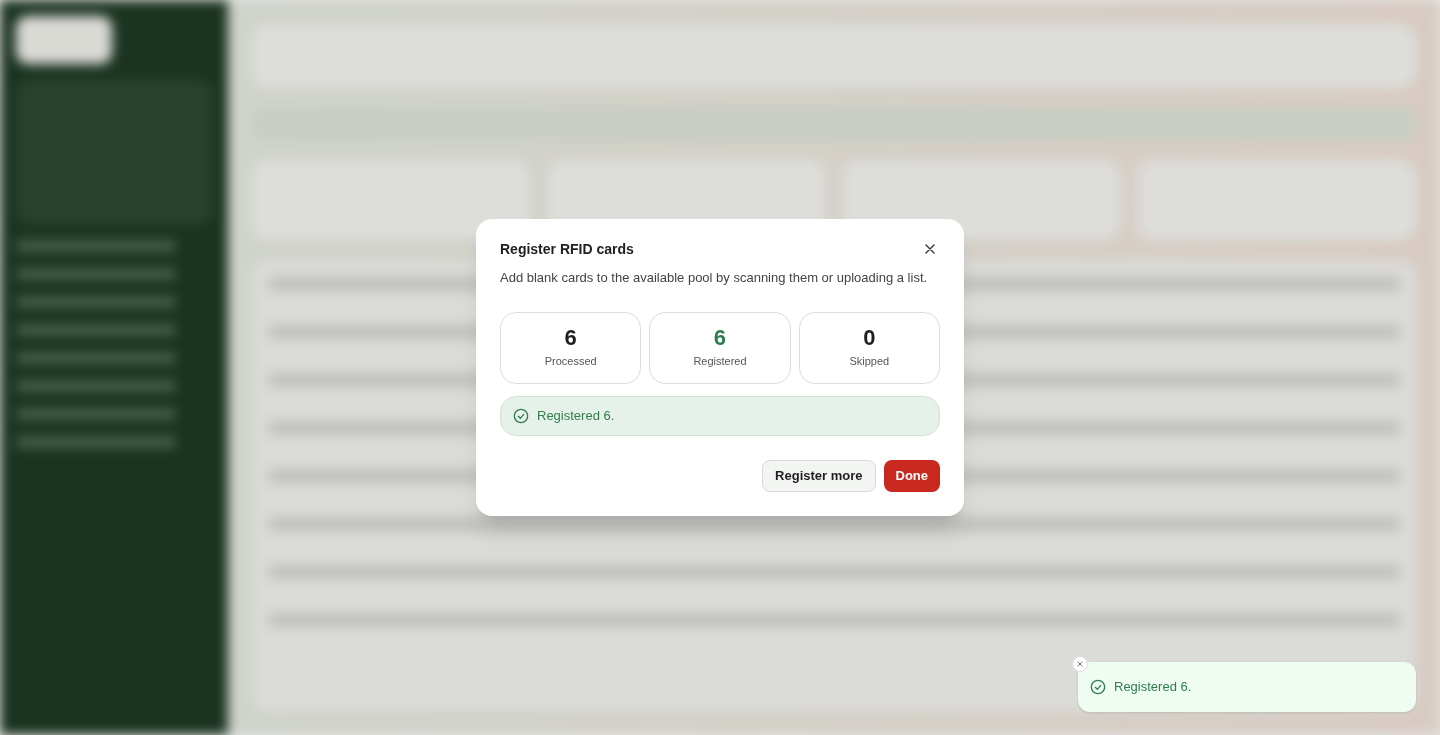 This screenshot has height=735, width=1440. What do you see at coordinates (567, 250) in the screenshot?
I see `dialog-title: Register RFID cards` at bounding box center [567, 250].